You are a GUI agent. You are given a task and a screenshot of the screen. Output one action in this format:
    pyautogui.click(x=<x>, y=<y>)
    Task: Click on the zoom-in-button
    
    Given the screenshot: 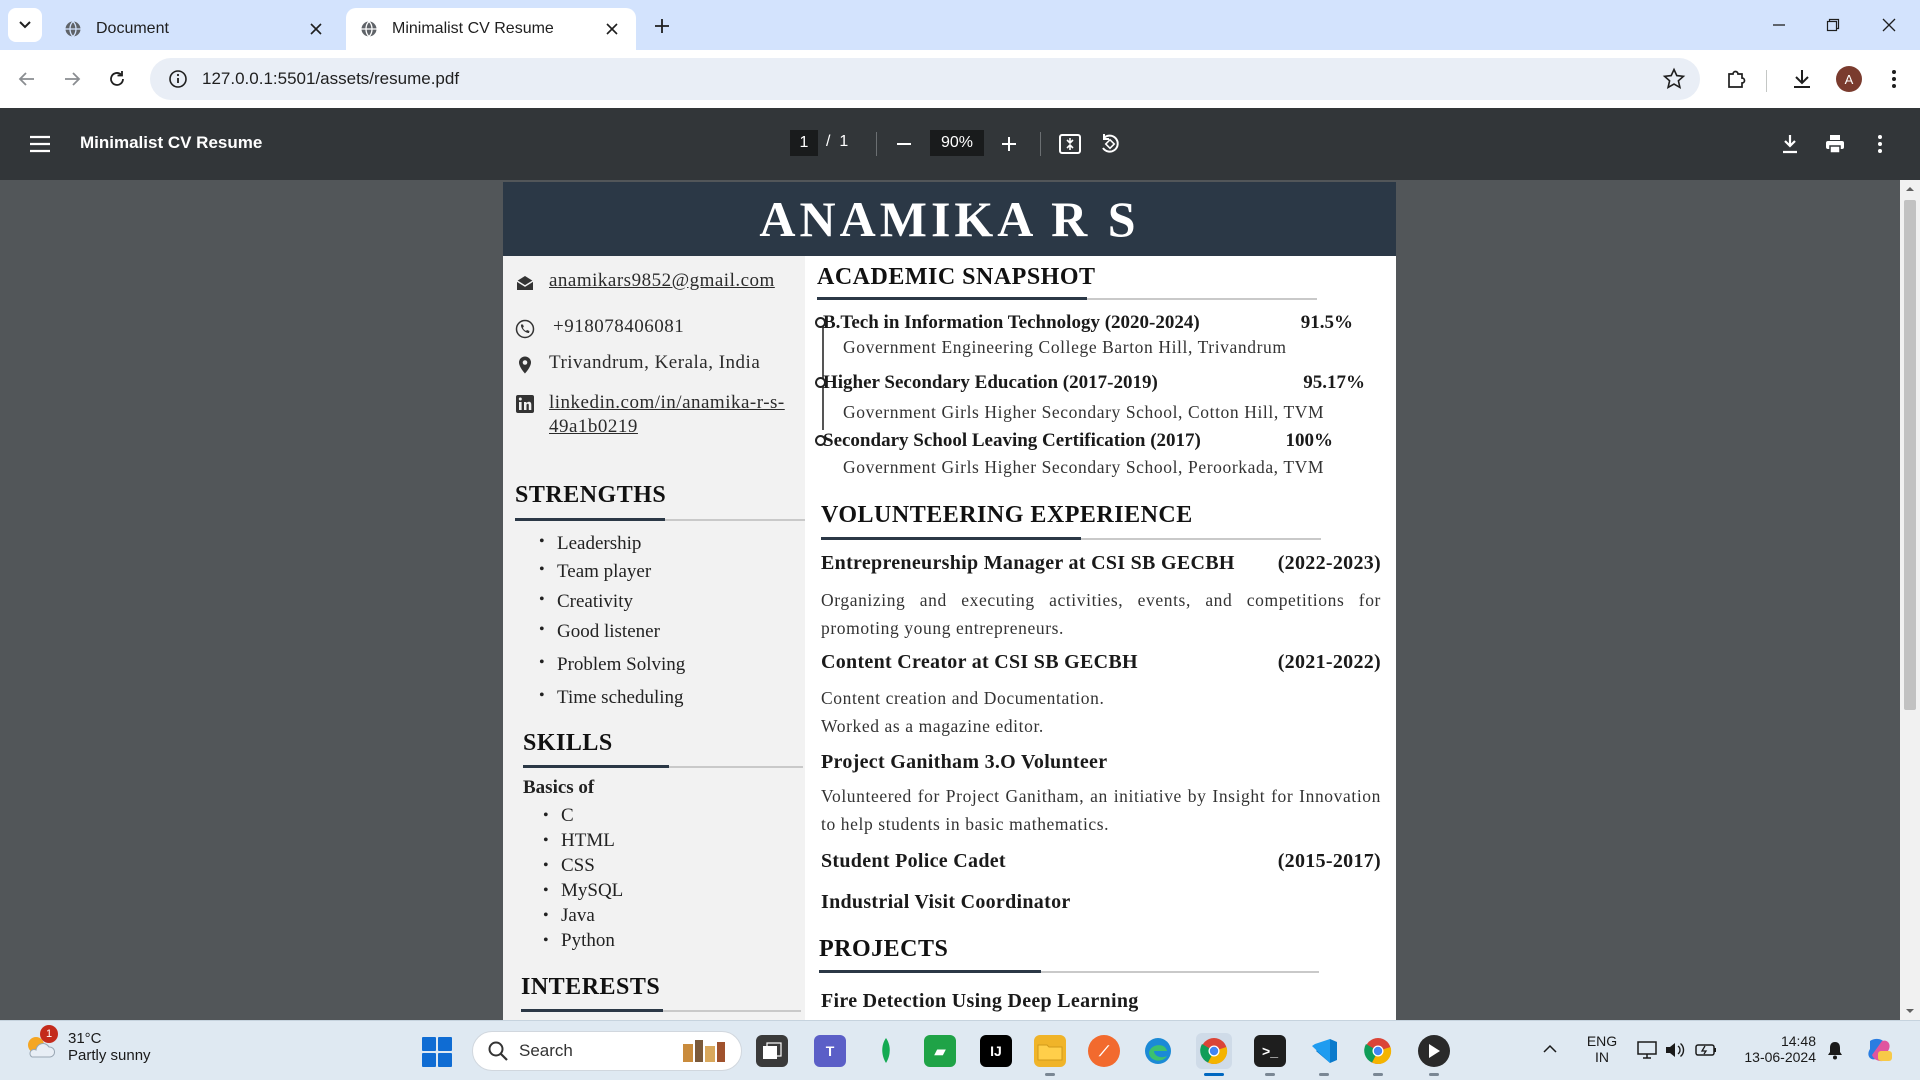 What is the action you would take?
    pyautogui.click(x=1009, y=144)
    